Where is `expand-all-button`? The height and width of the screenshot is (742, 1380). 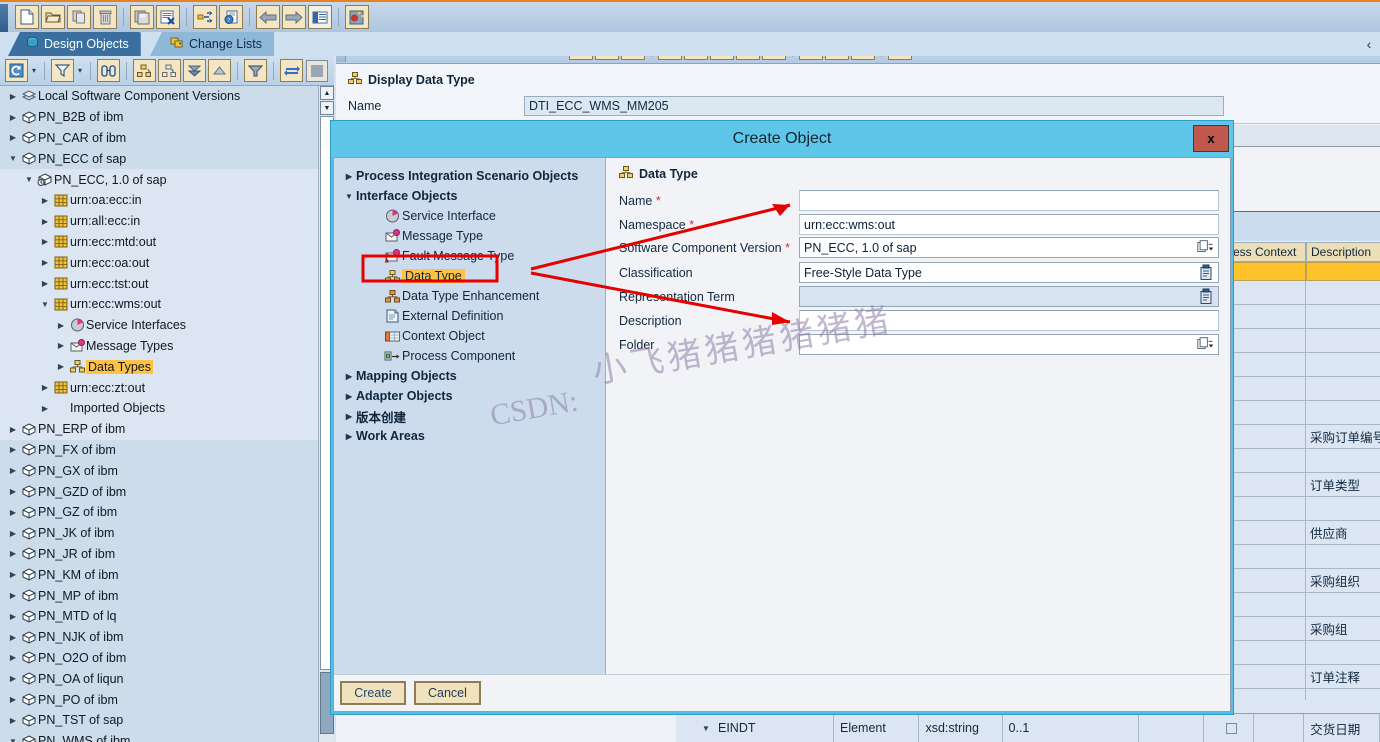 expand-all-button is located at coordinates (195, 70).